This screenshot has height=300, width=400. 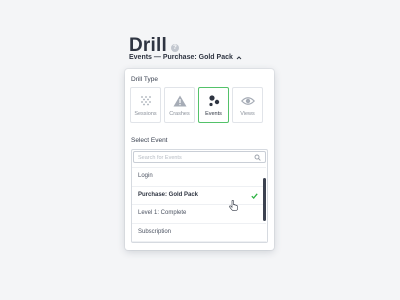 I want to click on list-item: Level 1: Complete, so click(x=199, y=214).